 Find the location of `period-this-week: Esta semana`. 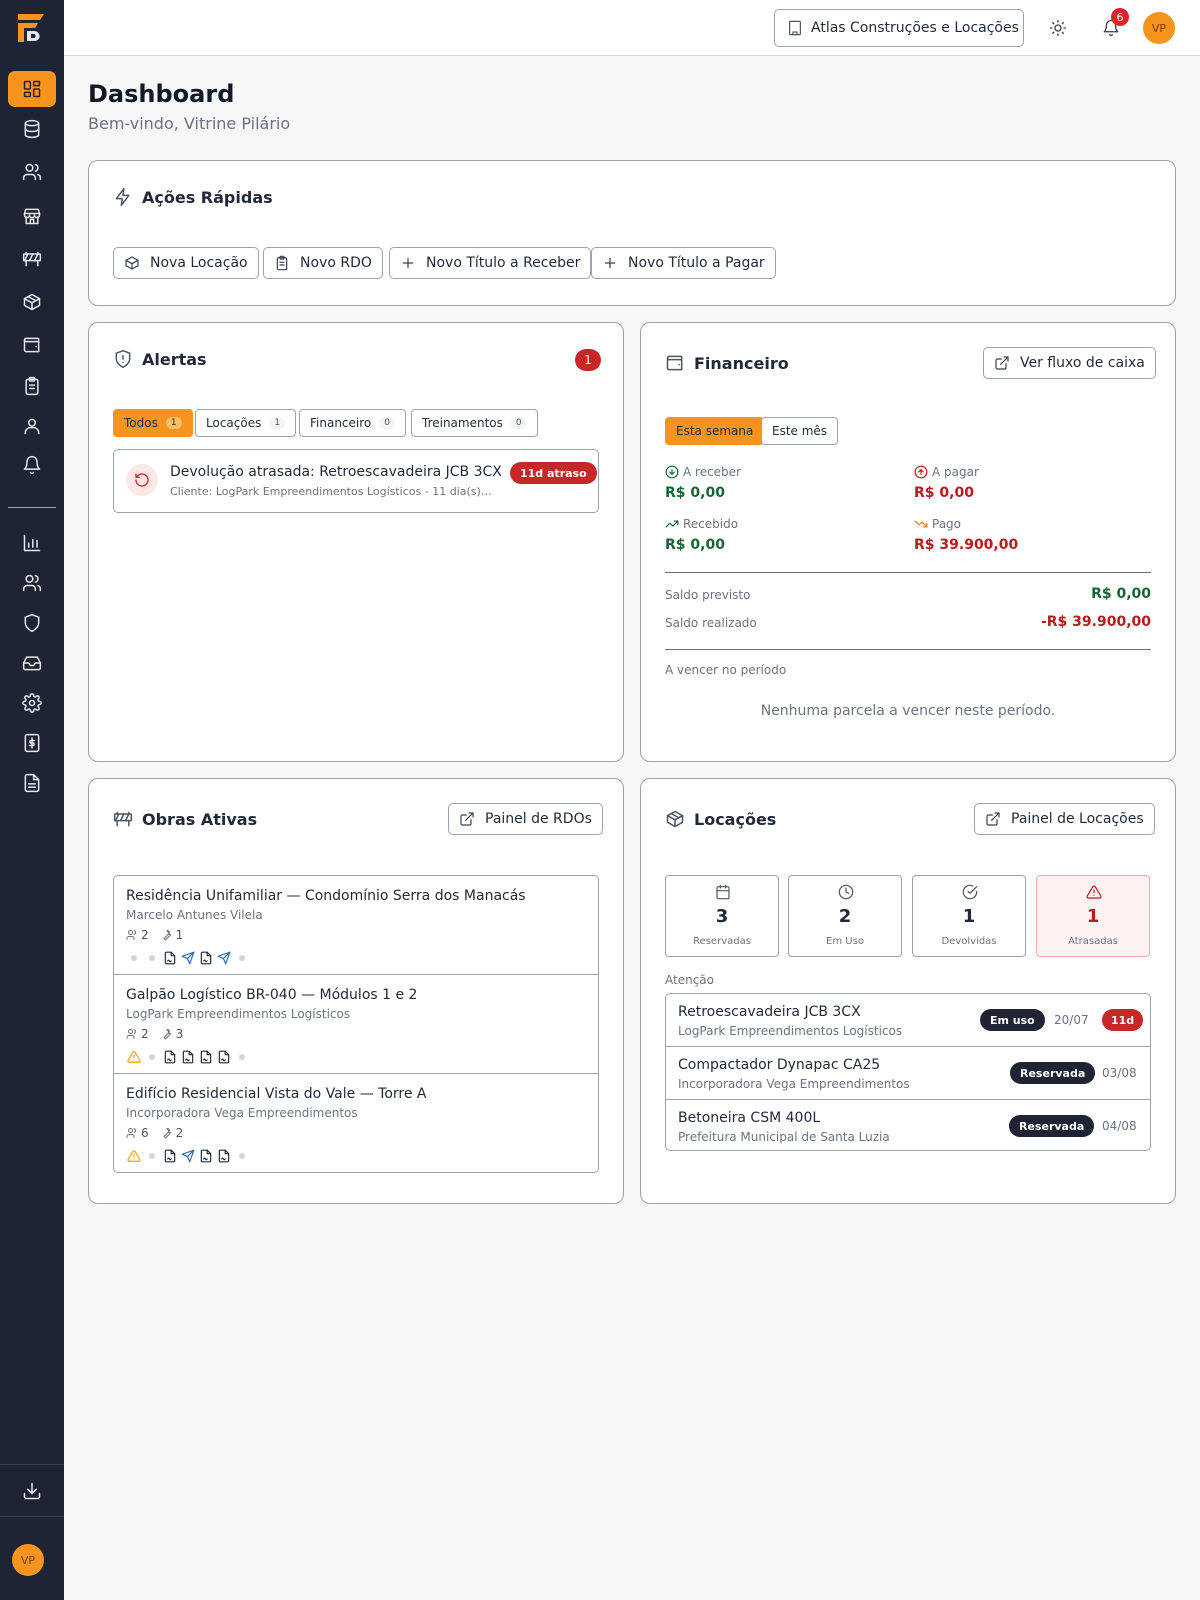

period-this-week: Esta semana is located at coordinates (715, 431).